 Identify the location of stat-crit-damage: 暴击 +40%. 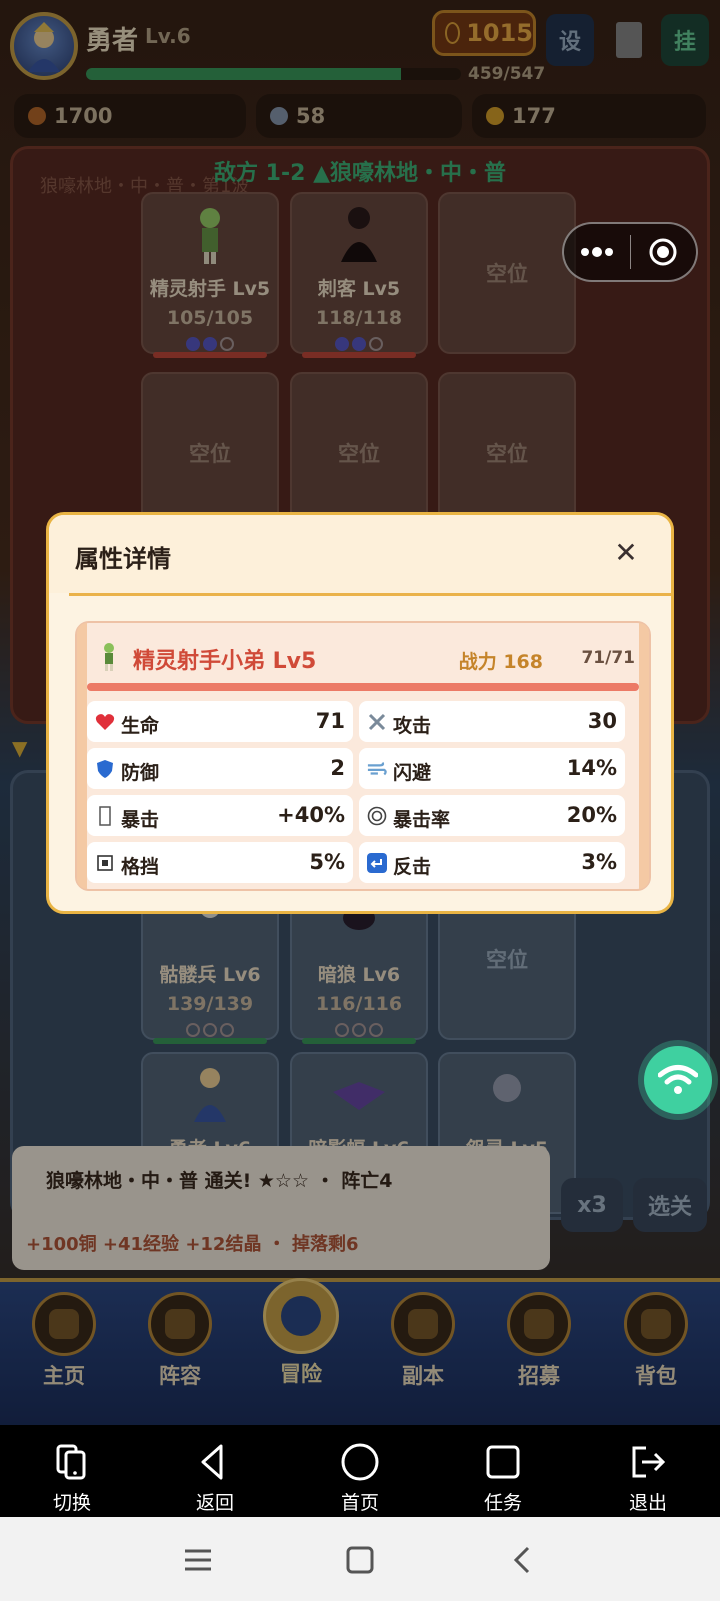
(220, 815).